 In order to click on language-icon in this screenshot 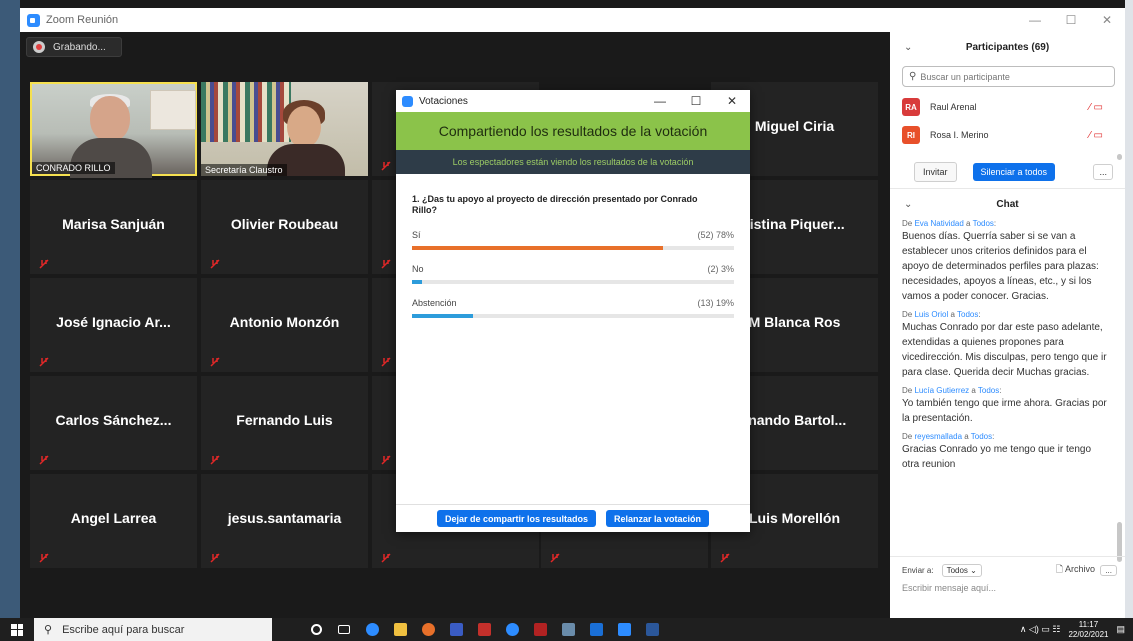, I will do `click(456, 629)`.